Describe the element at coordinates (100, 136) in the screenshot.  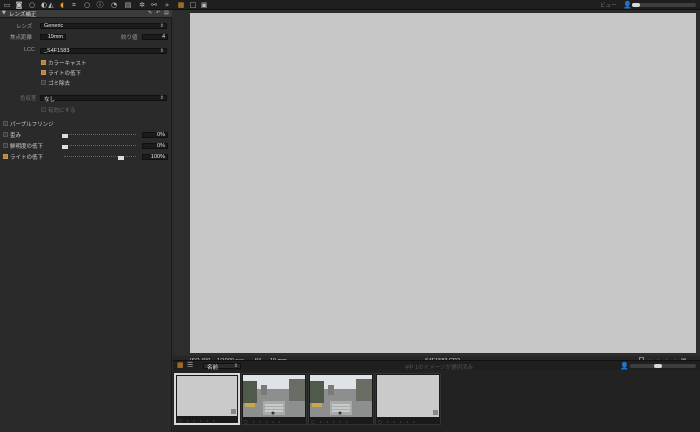
I see `distortion-slider` at that location.